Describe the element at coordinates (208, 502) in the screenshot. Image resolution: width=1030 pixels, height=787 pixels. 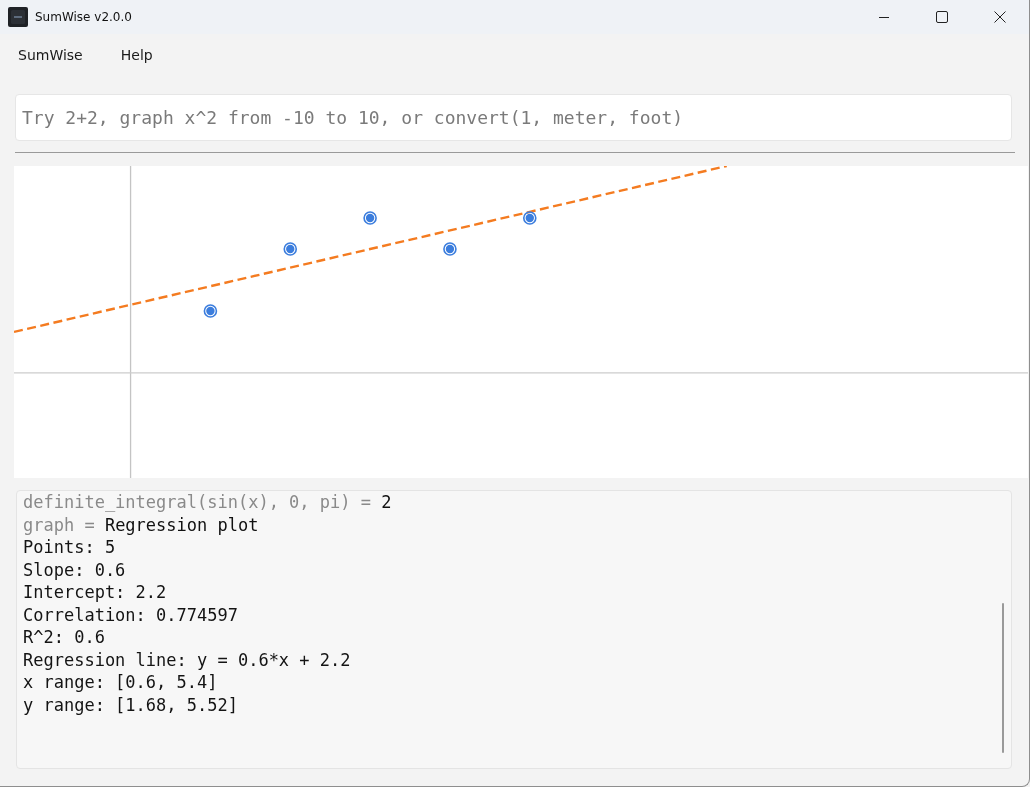
I see `output-line: definite_integral(sin(x), 0, pi) = 2` at that location.